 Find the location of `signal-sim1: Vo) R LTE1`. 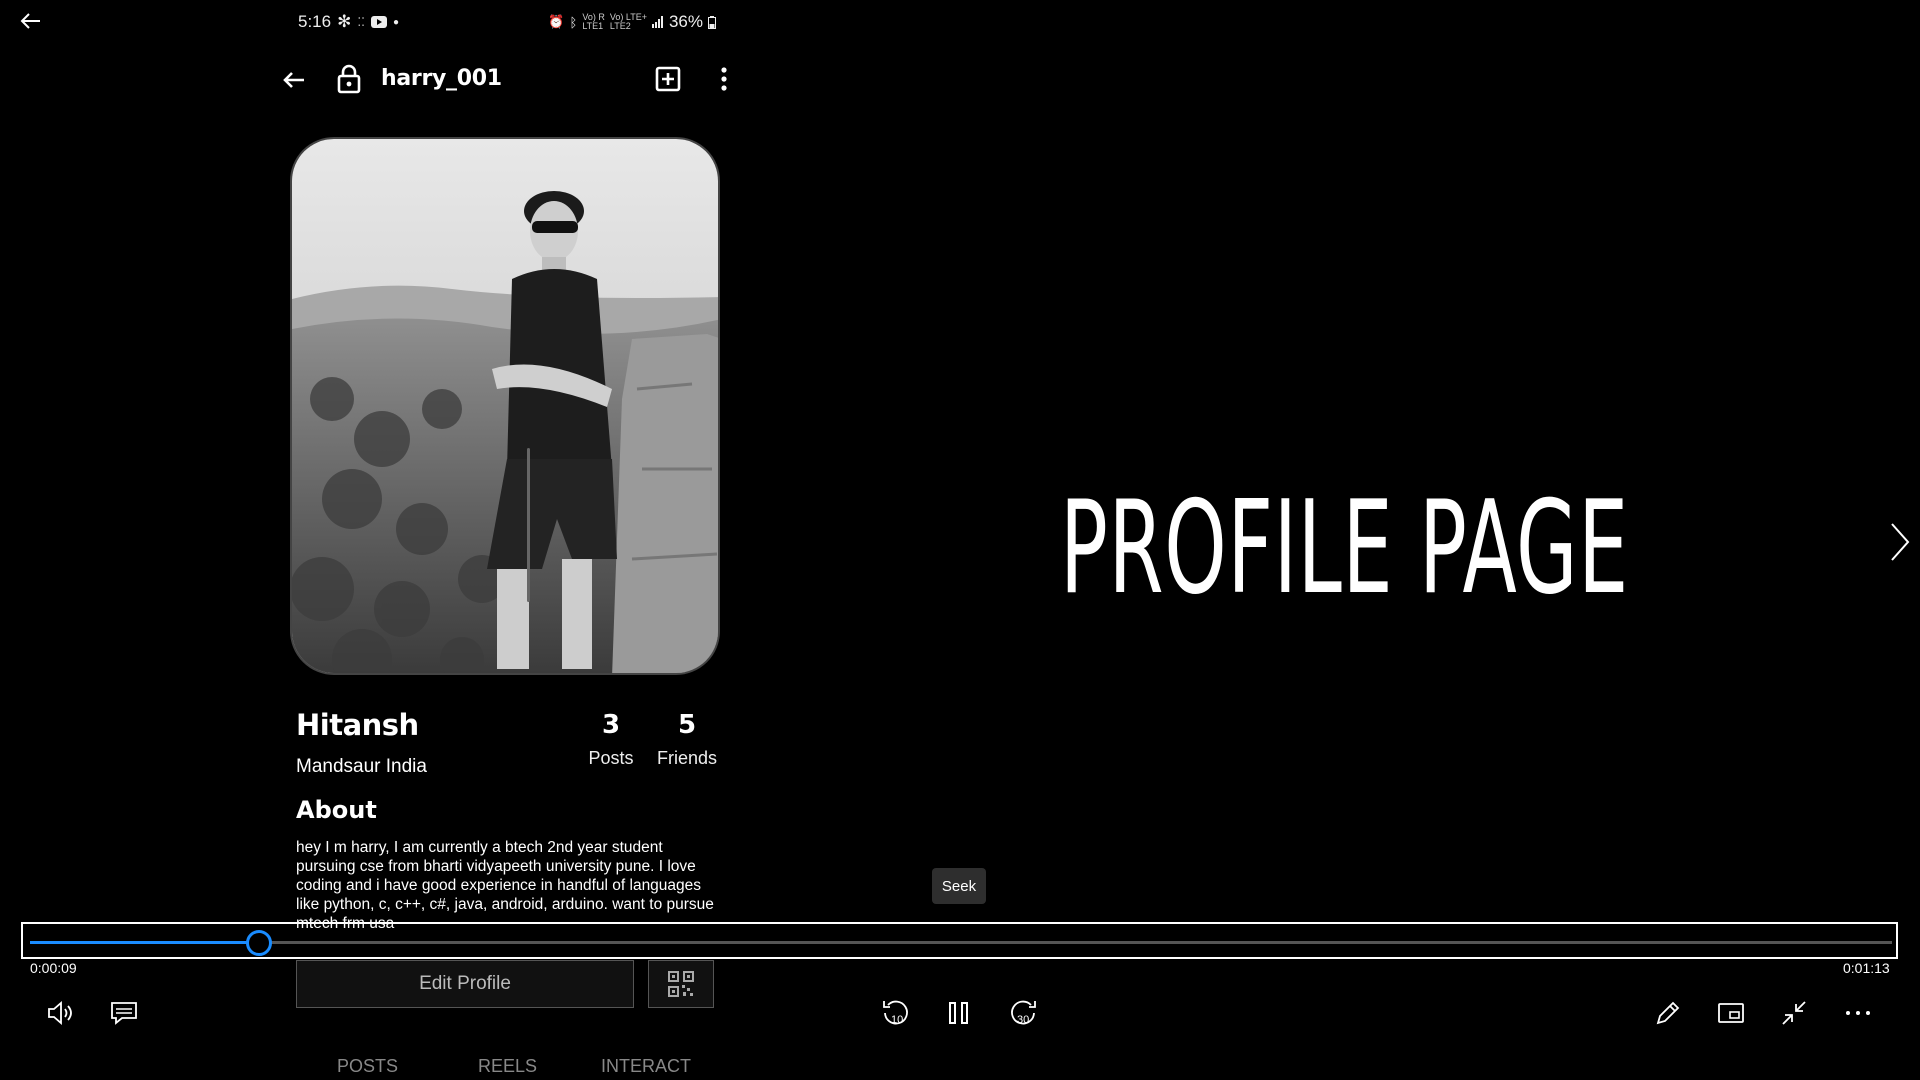

signal-sim1: Vo) R LTE1 is located at coordinates (593, 21).